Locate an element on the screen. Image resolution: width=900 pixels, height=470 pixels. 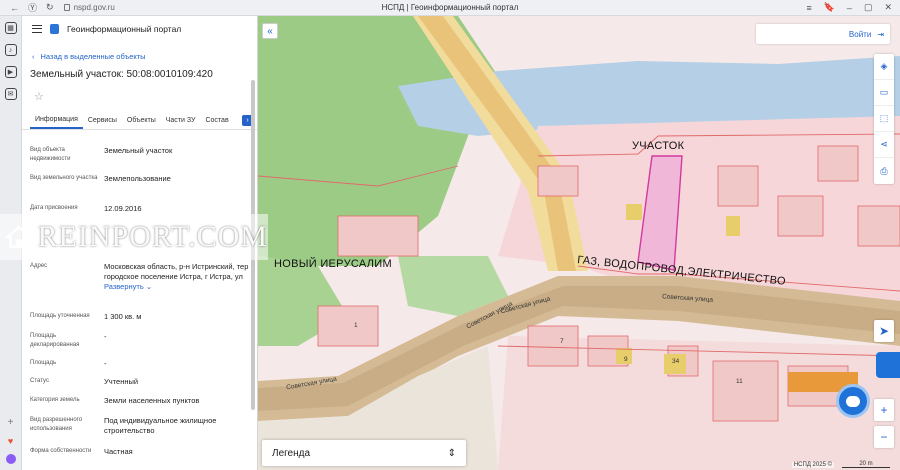
tab-objects: Объекты is located at coordinates (141, 120).